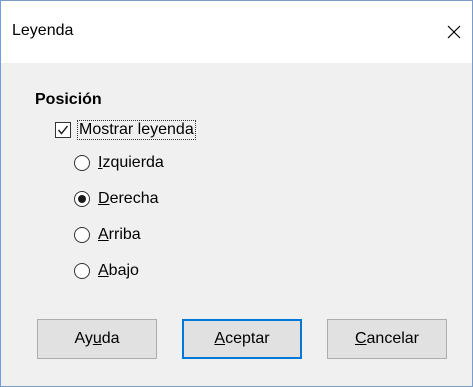  I want to click on dialog-title: Leyenda, so click(43, 30).